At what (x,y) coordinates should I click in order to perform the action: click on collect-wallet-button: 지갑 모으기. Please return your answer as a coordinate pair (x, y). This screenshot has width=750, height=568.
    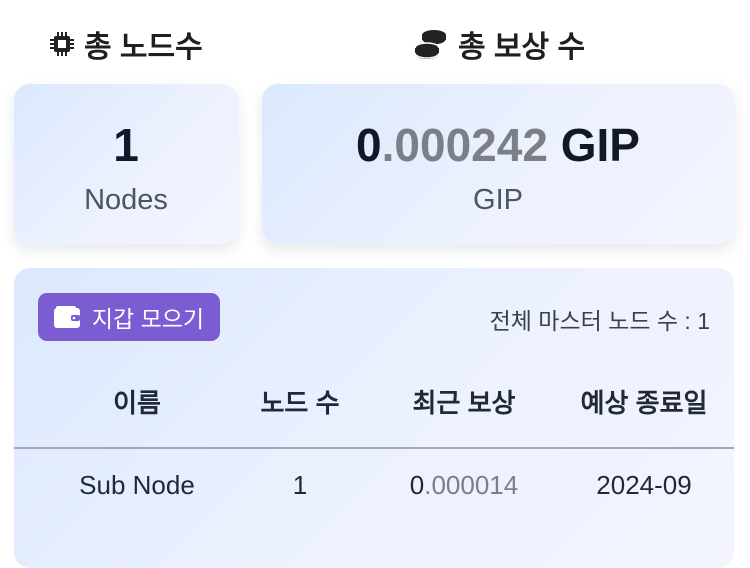
    Looking at the image, I should click on (129, 317).